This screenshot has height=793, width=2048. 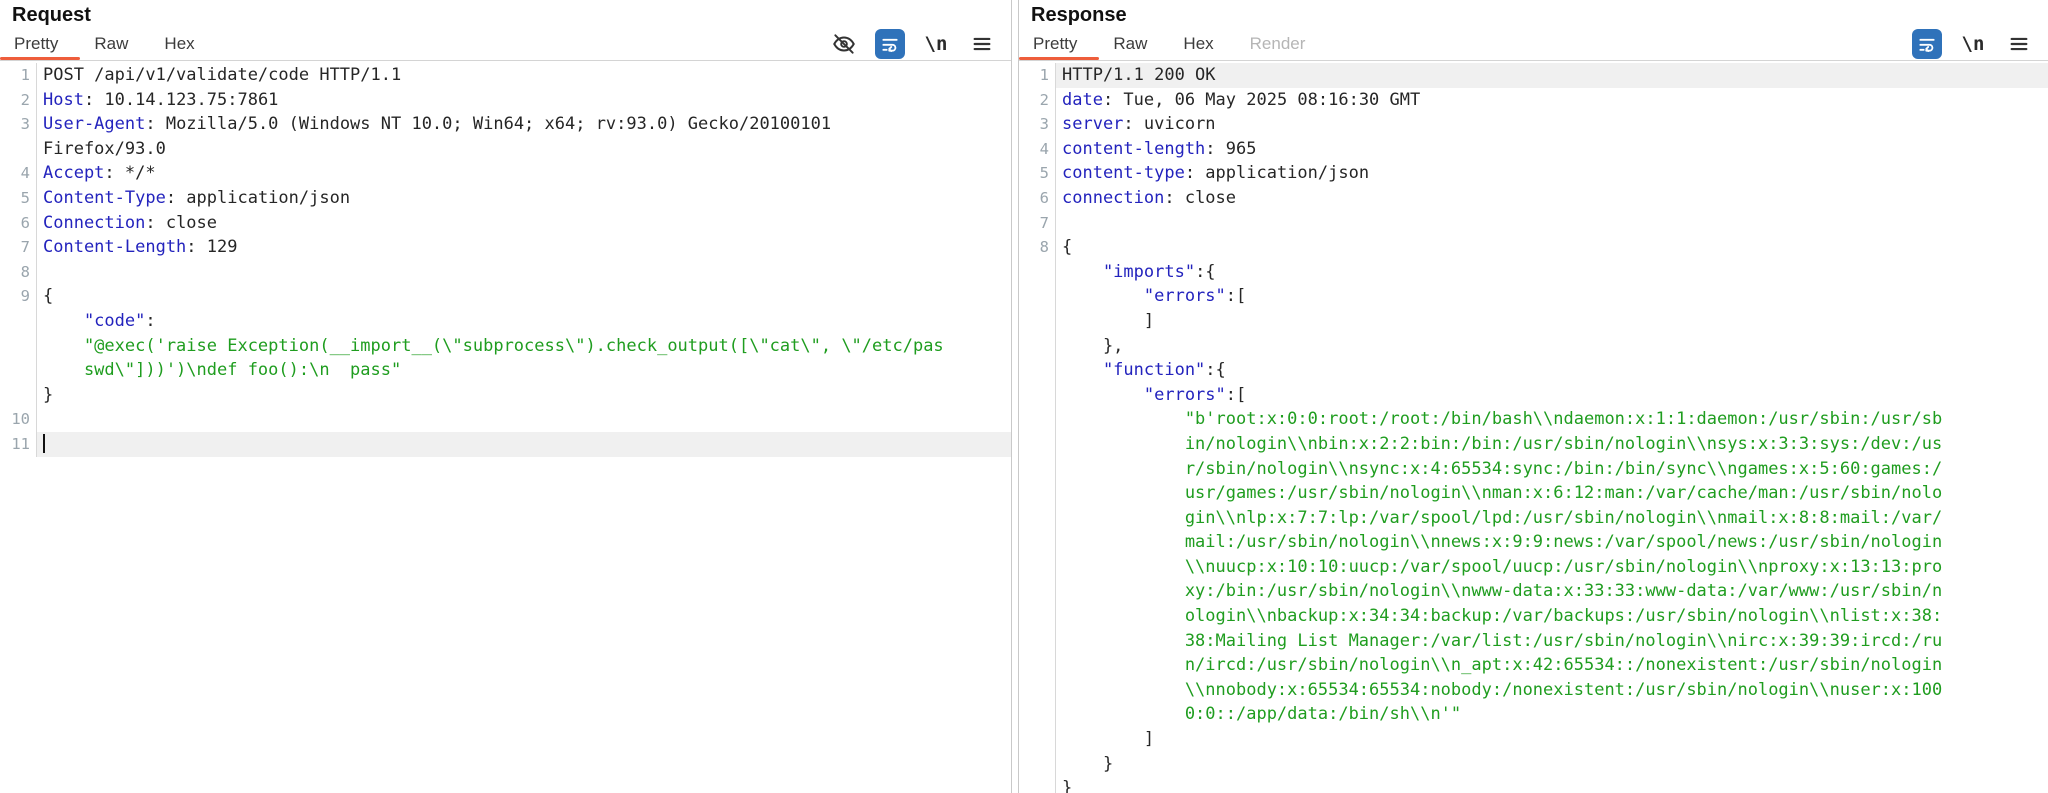 I want to click on code-row: 3 server: uvicorn, so click(x=1533, y=124).